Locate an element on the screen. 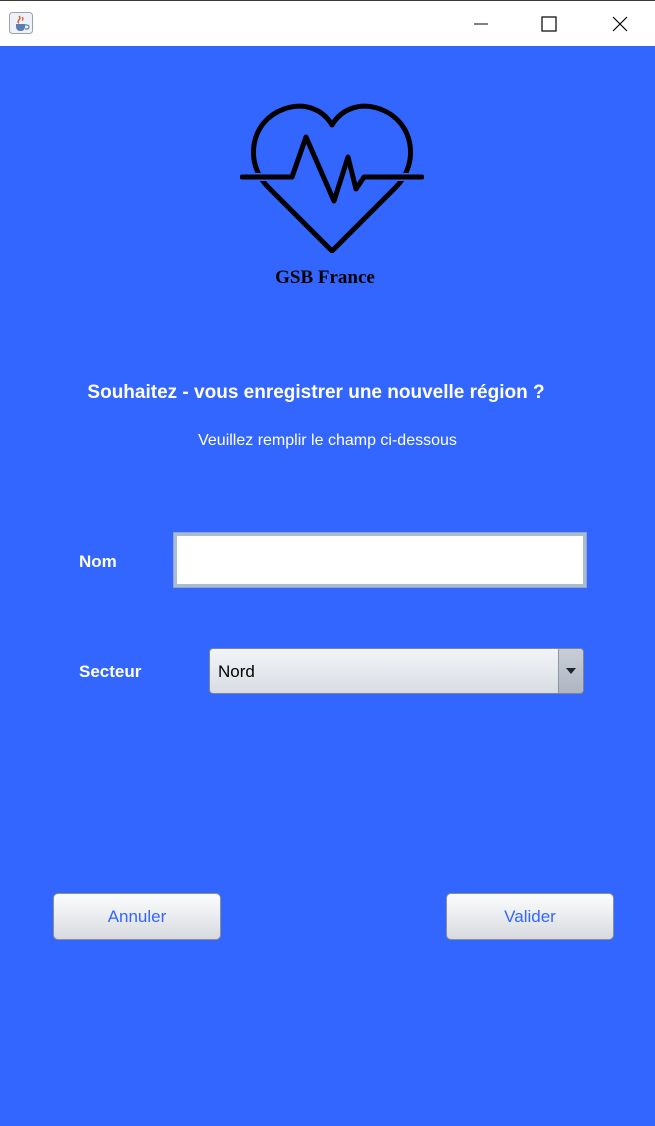 This screenshot has height=1126, width=655. cancel-button: Annuler is located at coordinates (137, 916).